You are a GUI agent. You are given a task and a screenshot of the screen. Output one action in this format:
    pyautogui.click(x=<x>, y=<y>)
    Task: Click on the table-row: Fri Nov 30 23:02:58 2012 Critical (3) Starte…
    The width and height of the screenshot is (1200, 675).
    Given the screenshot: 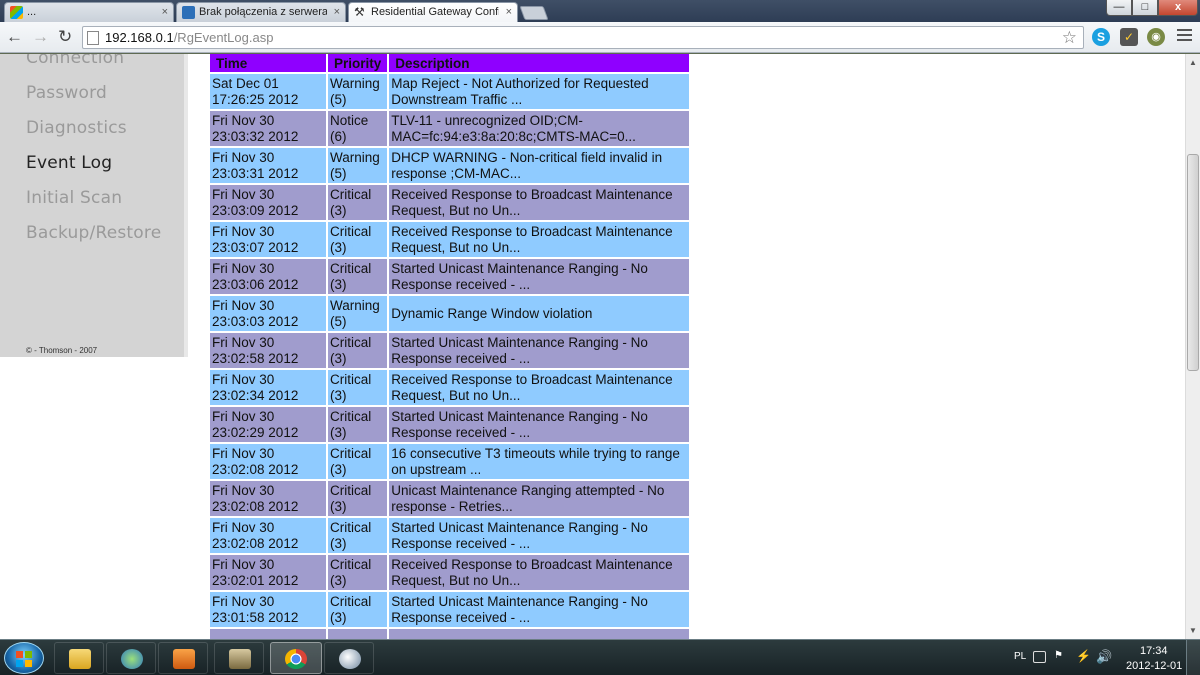 What is the action you would take?
    pyautogui.click(x=450, y=351)
    